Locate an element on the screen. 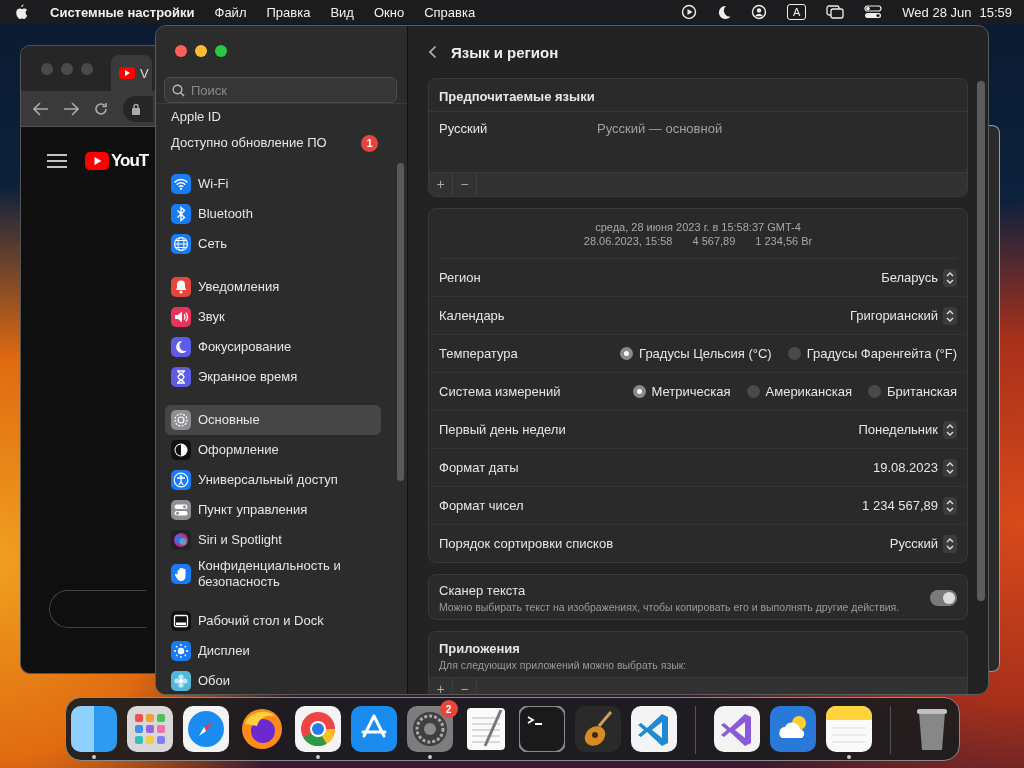  zoom-button is located at coordinates (221, 51).